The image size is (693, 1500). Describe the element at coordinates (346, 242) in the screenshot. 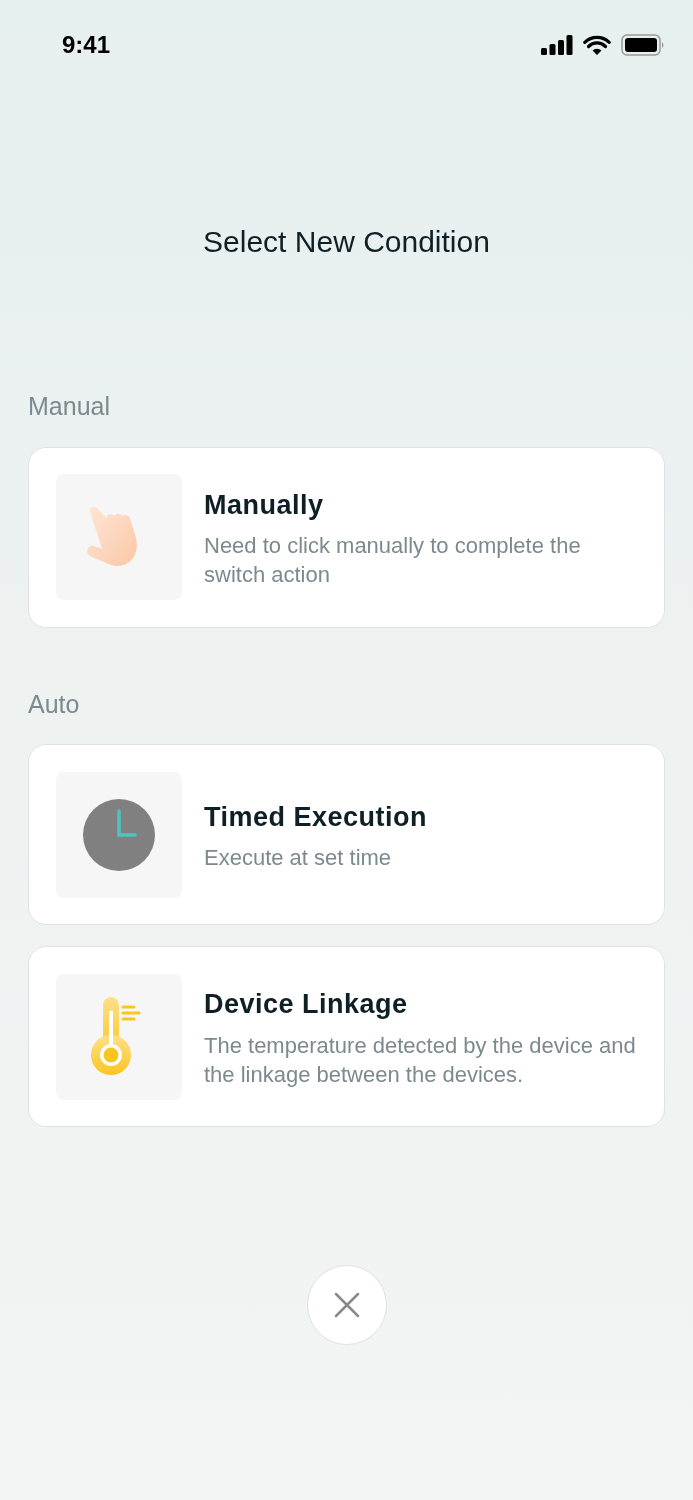

I see `page-title: Select New Condition` at that location.